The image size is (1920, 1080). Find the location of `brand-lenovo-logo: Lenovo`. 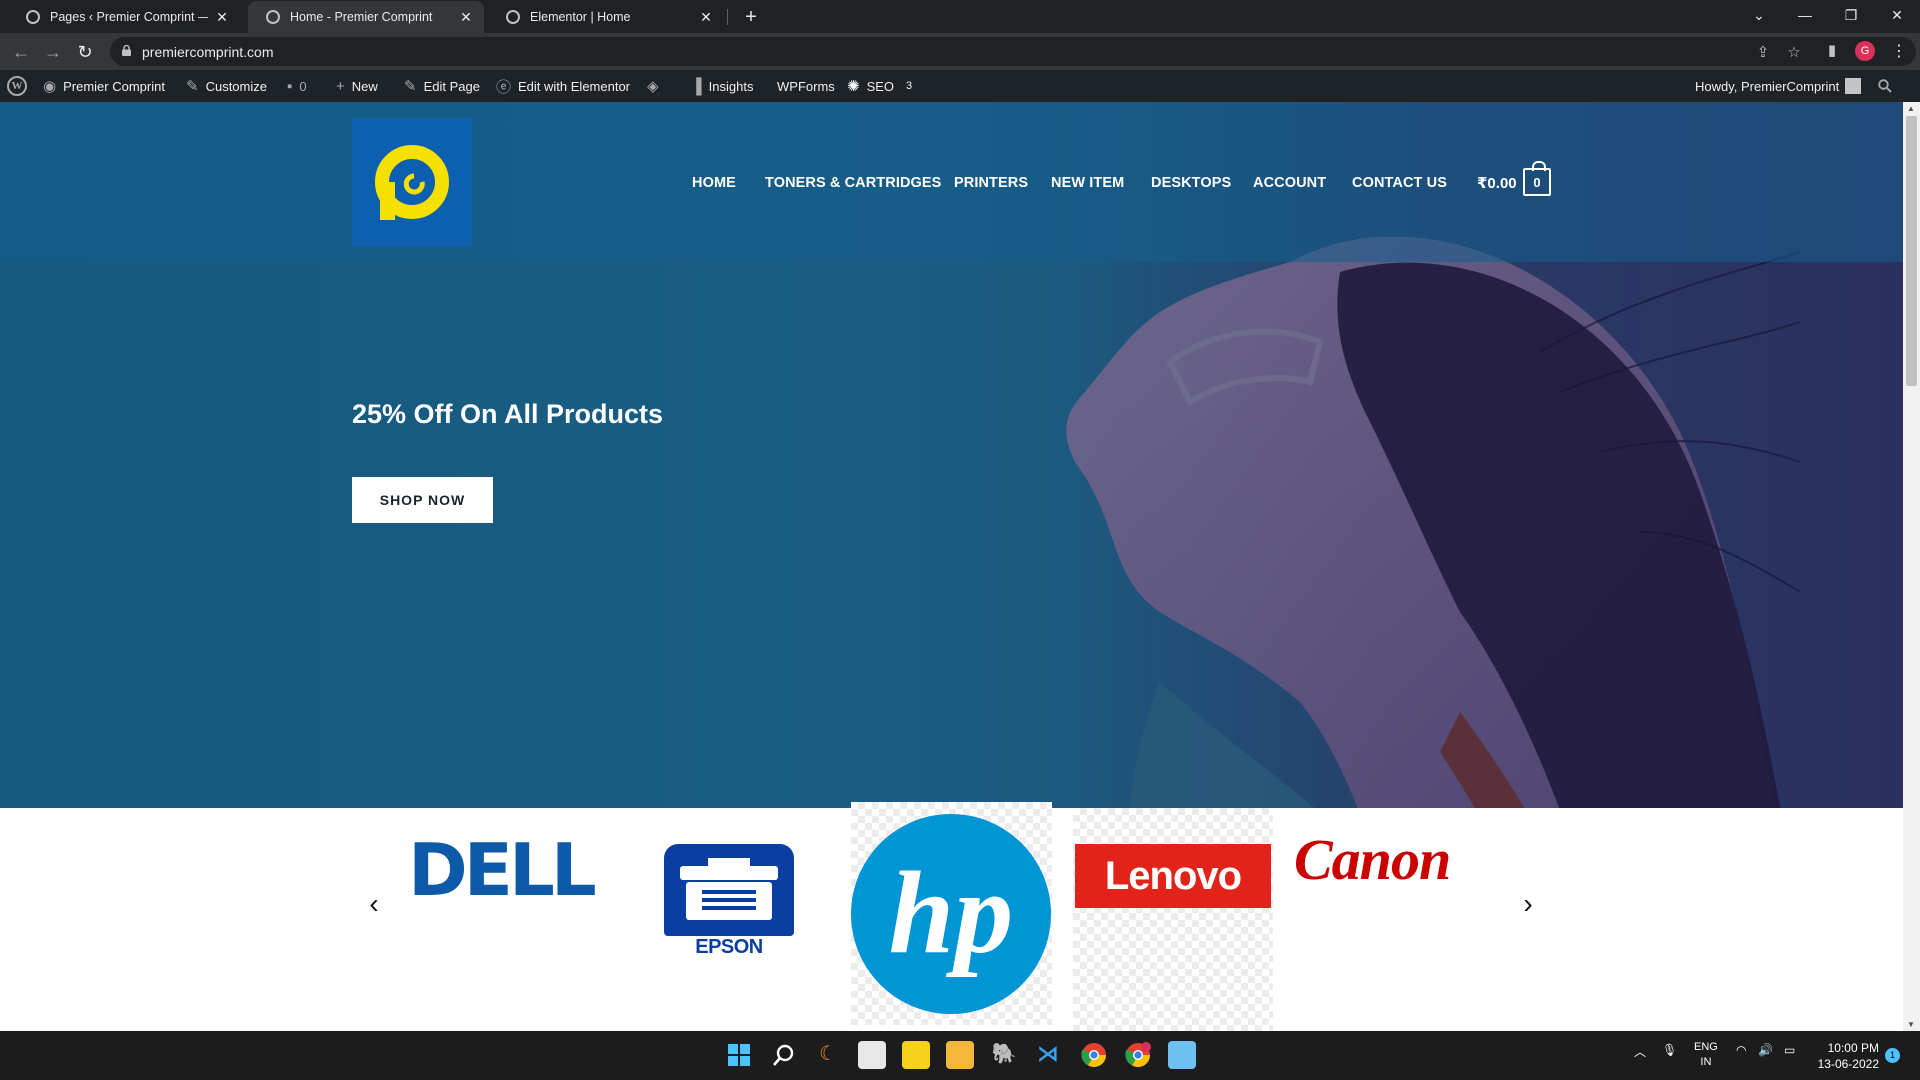

brand-lenovo-logo: Lenovo is located at coordinates (1173, 919).